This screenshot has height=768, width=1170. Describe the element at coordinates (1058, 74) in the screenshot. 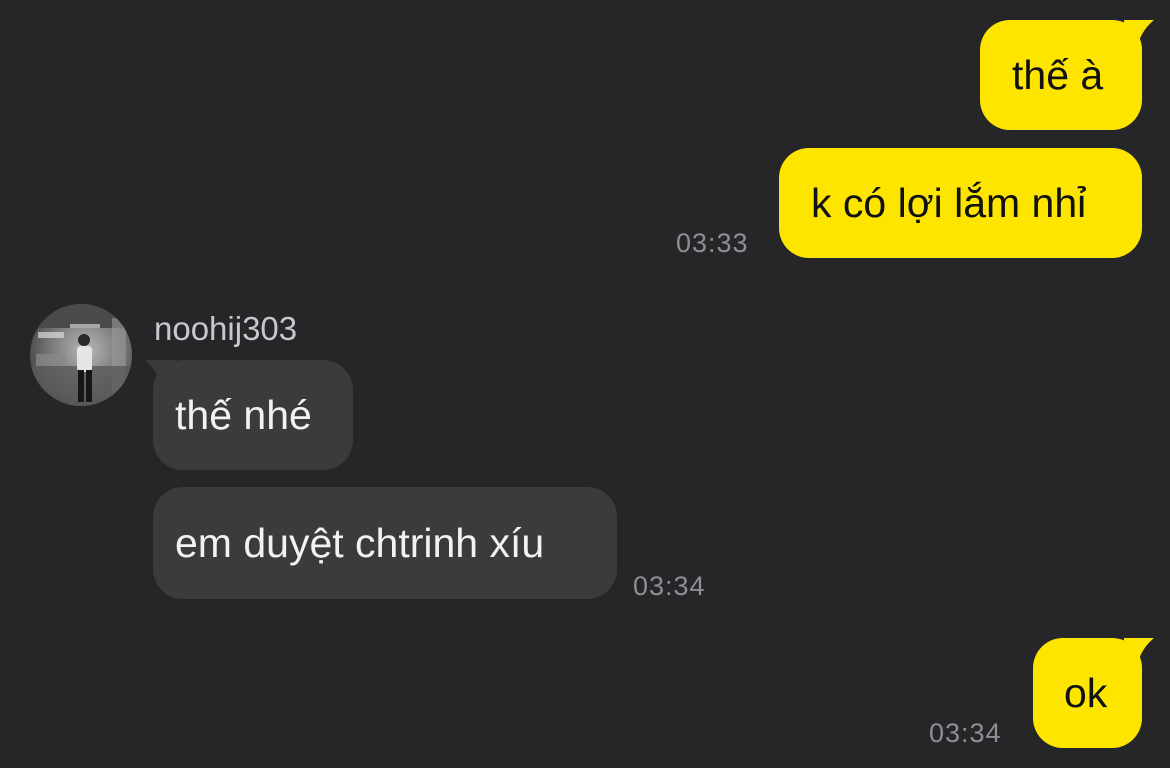

I see `message-text: thế à` at that location.